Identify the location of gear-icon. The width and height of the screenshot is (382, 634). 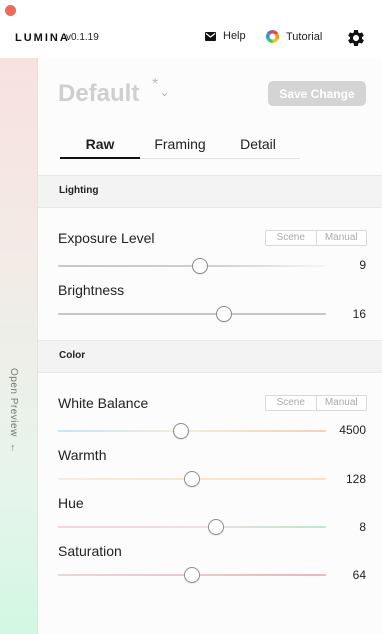
(356, 38).